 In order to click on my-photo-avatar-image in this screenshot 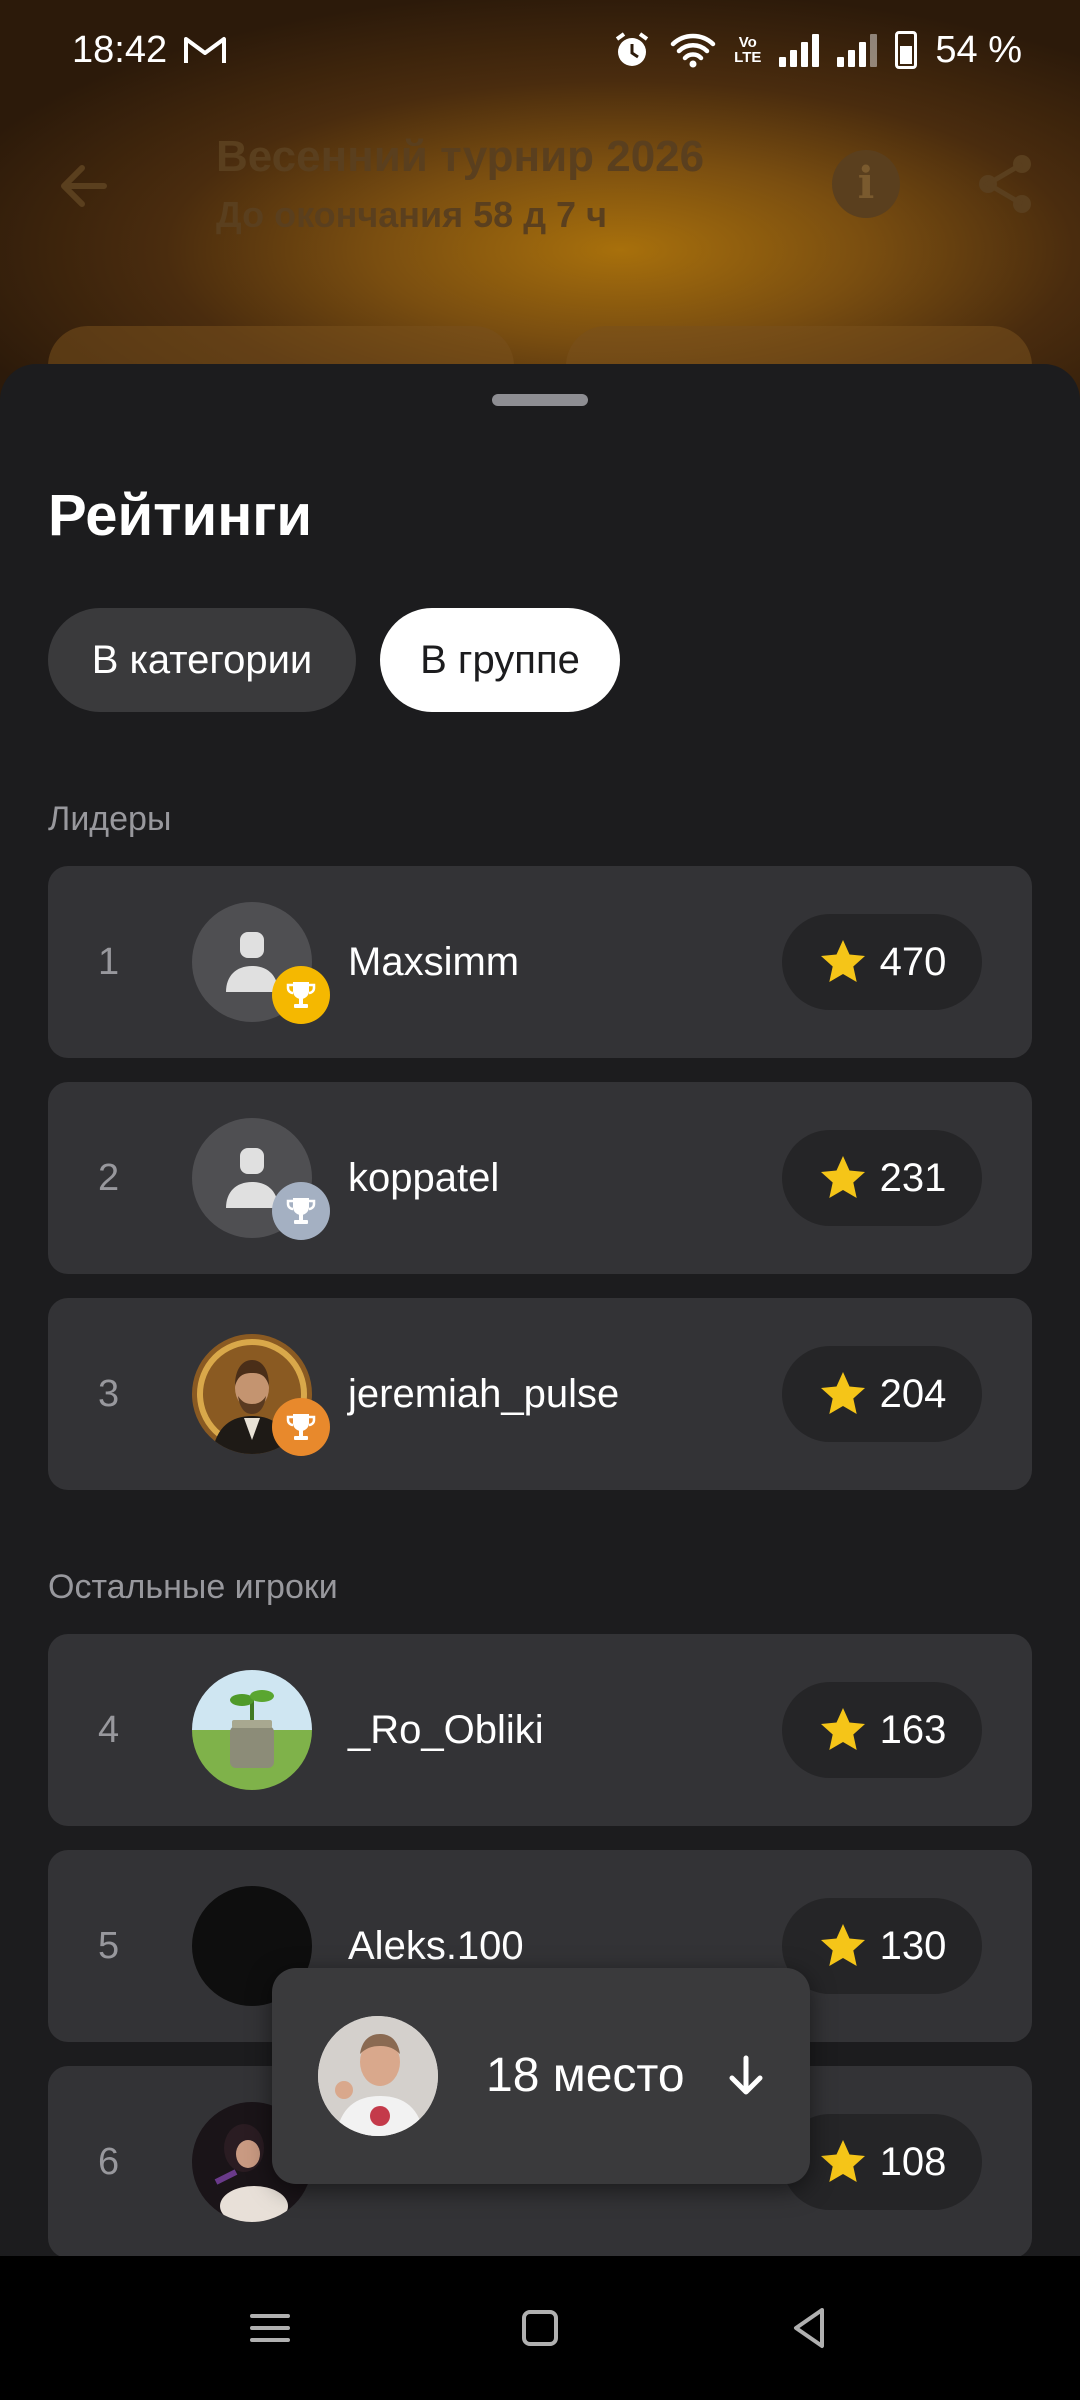, I will do `click(378, 2076)`.